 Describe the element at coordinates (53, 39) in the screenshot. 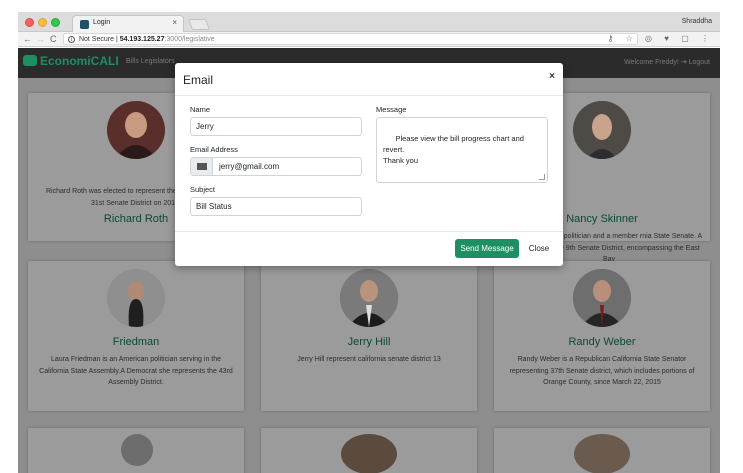

I see `reload-icon: C` at that location.